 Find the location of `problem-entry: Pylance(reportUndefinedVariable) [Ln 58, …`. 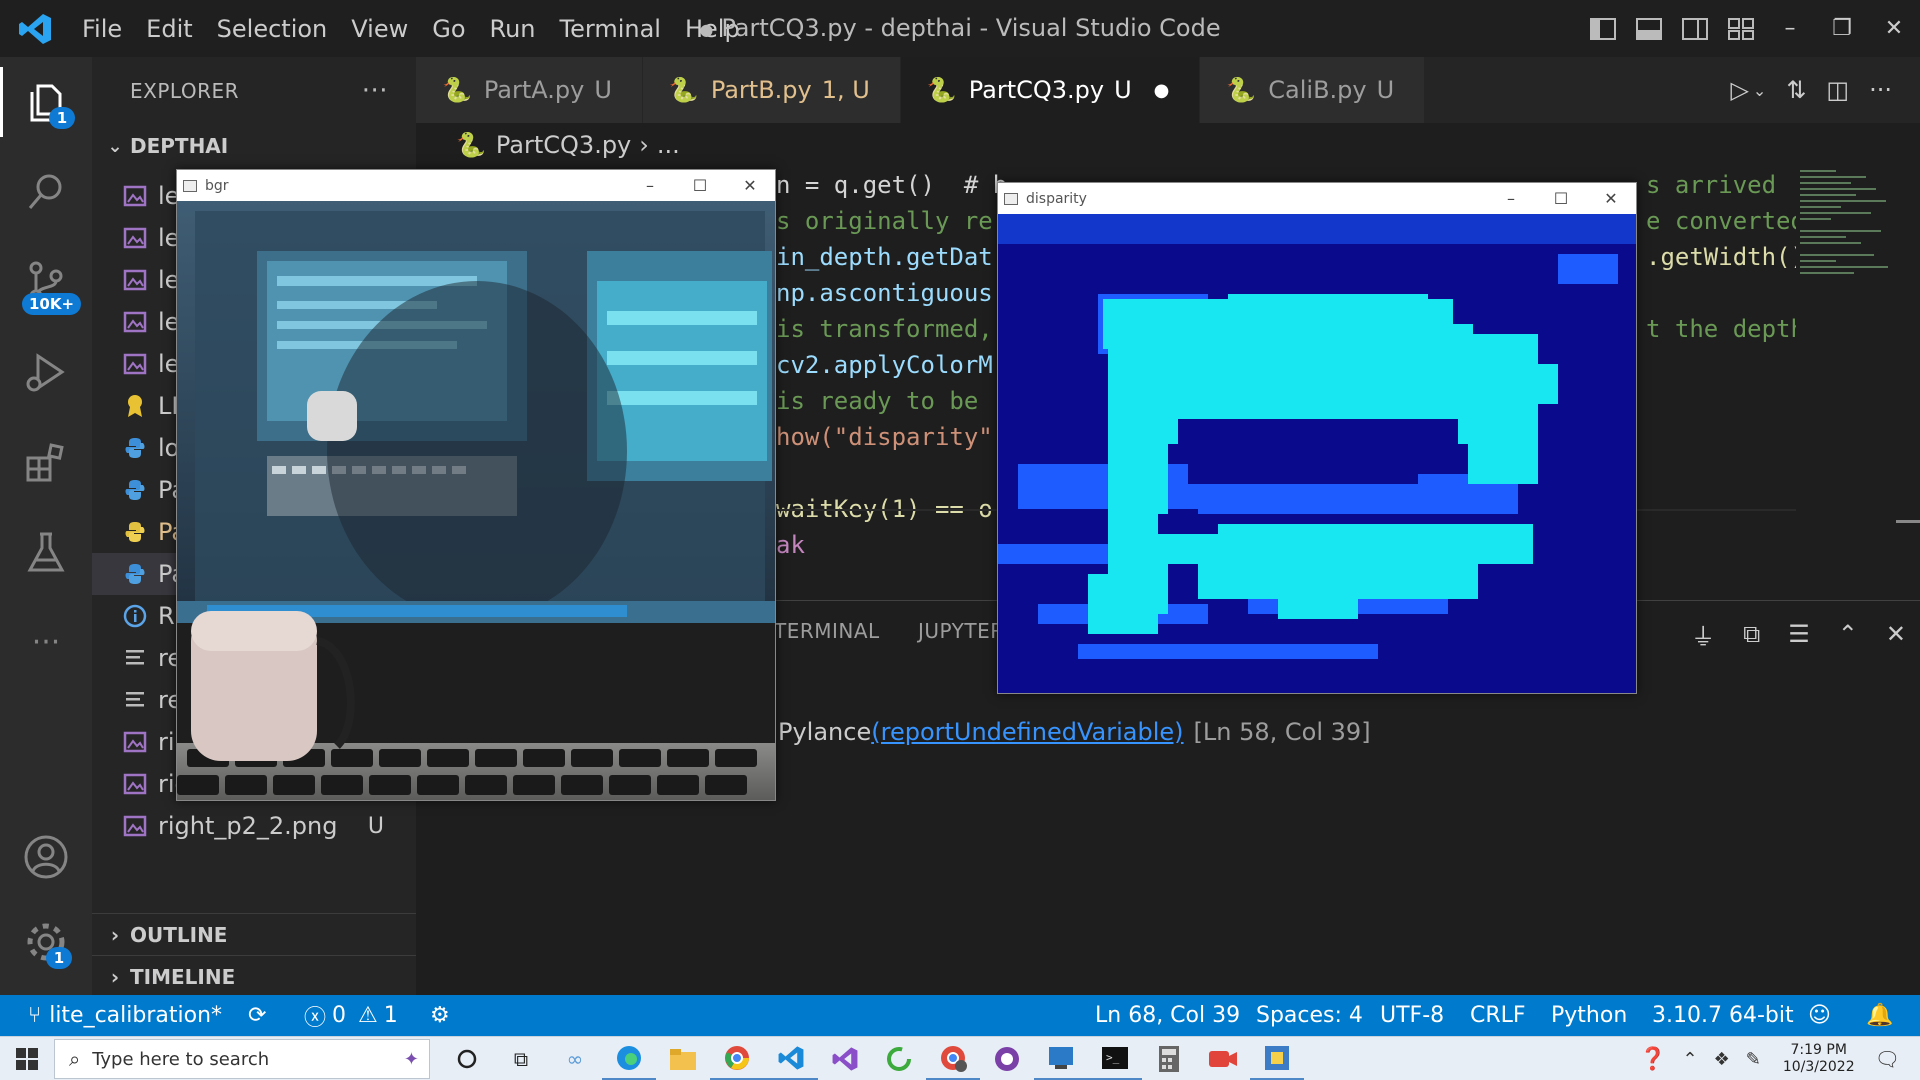

problem-entry: Pylance(reportUndefinedVariable) [Ln 58, … is located at coordinates (1074, 732).